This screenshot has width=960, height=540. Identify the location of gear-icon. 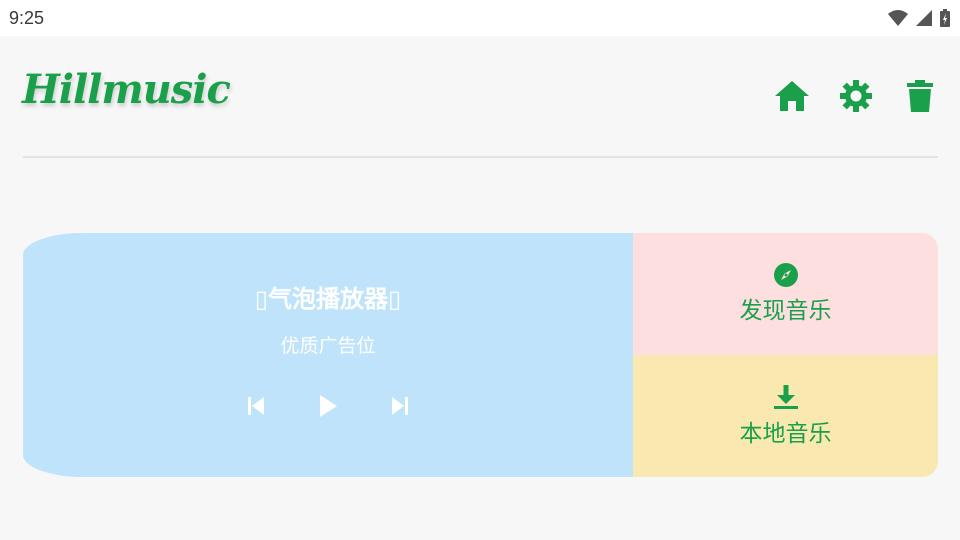
(856, 96).